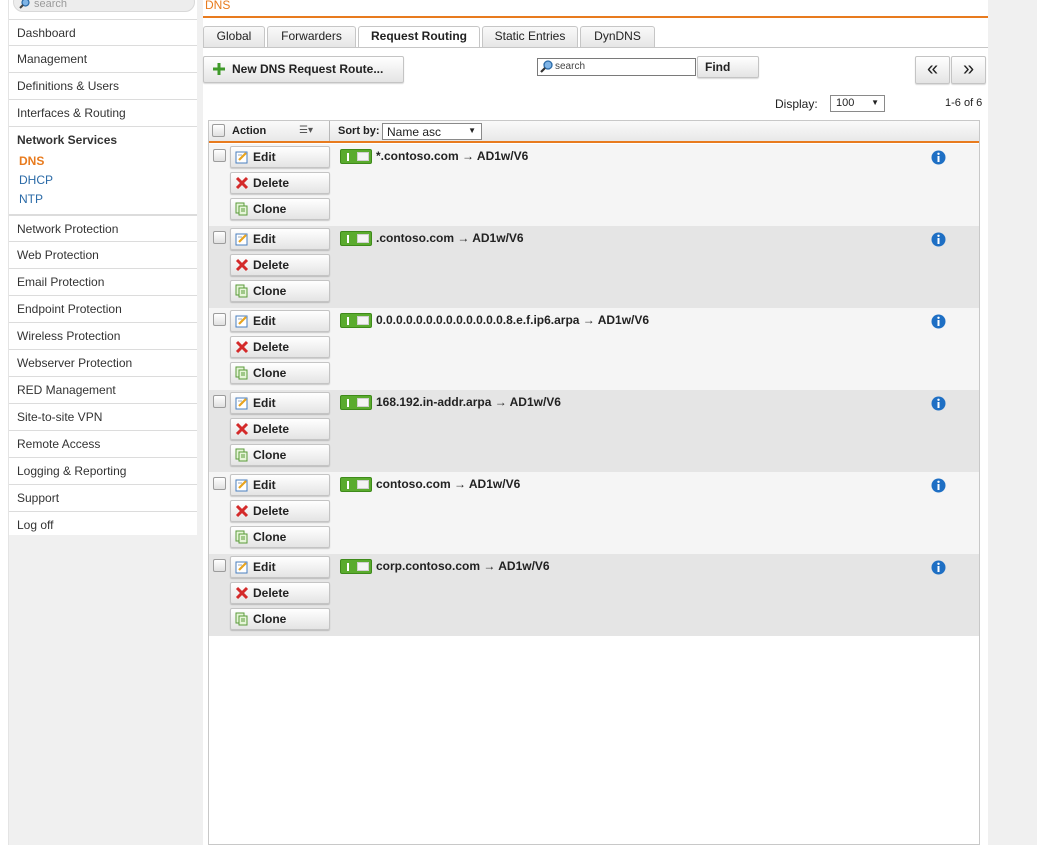  What do you see at coordinates (103, 140) in the screenshot?
I see `sidebar-group-label: Network Services` at bounding box center [103, 140].